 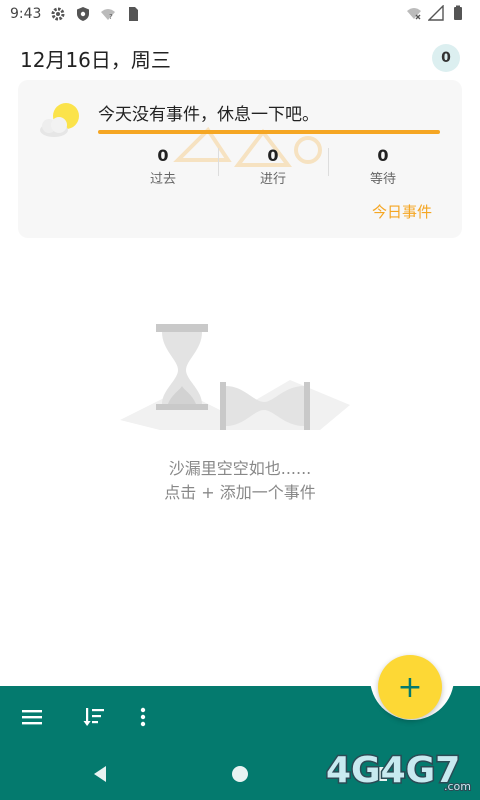 What do you see at coordinates (58, 14) in the screenshot?
I see `settings-icon` at bounding box center [58, 14].